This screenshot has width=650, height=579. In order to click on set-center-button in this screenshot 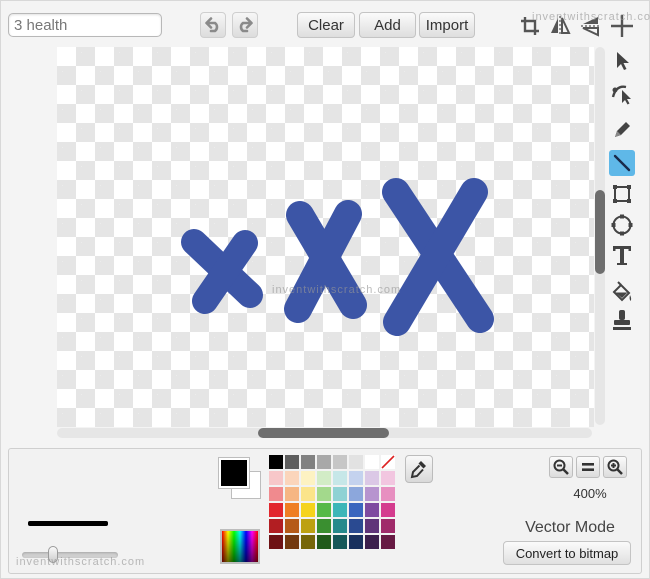, I will do `click(622, 26)`.